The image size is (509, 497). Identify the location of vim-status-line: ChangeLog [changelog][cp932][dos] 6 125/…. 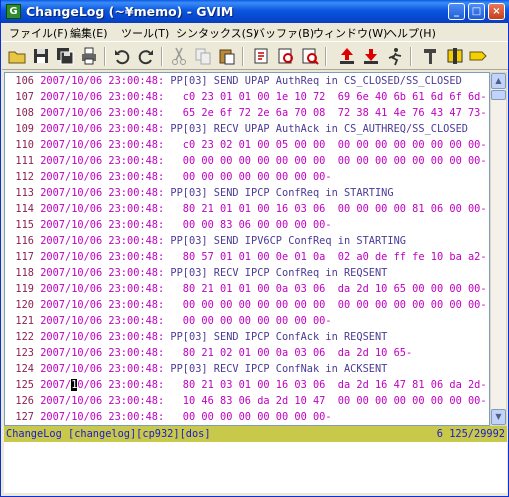
(255, 434).